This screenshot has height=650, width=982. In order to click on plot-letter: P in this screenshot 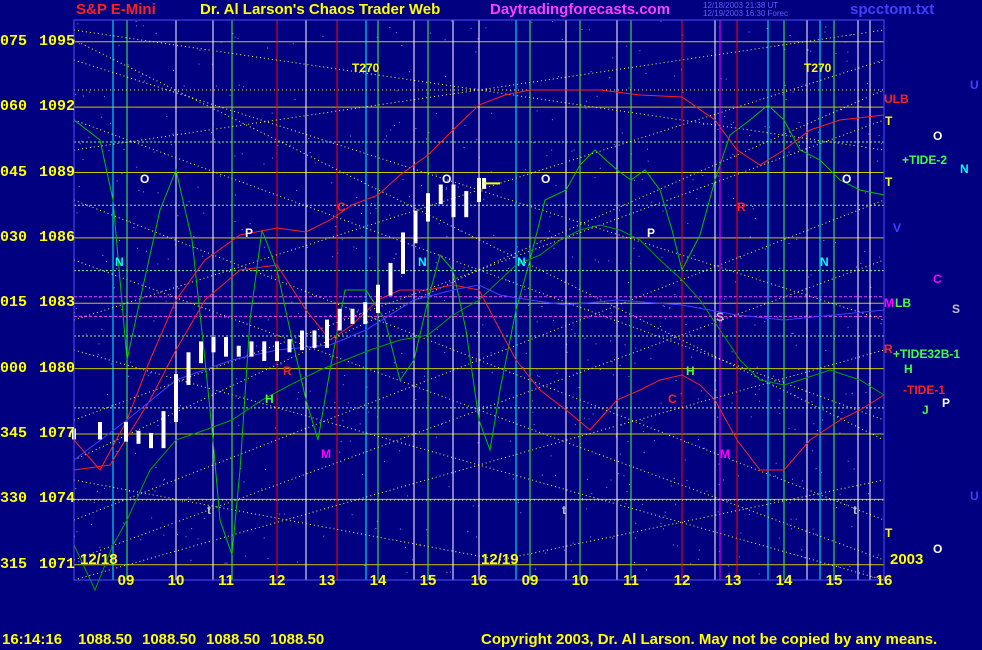, I will do `click(249, 233)`.